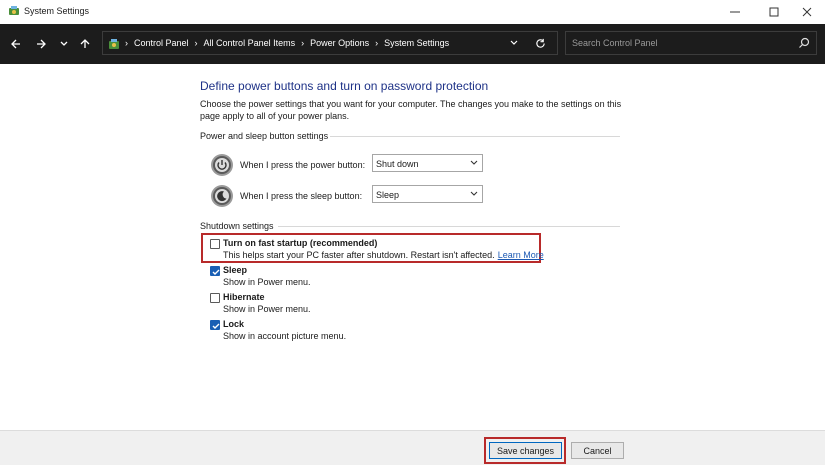 The image size is (825, 465). Describe the element at coordinates (161, 43) in the screenshot. I see `breadcrumb-control-panel: Control Panel` at that location.